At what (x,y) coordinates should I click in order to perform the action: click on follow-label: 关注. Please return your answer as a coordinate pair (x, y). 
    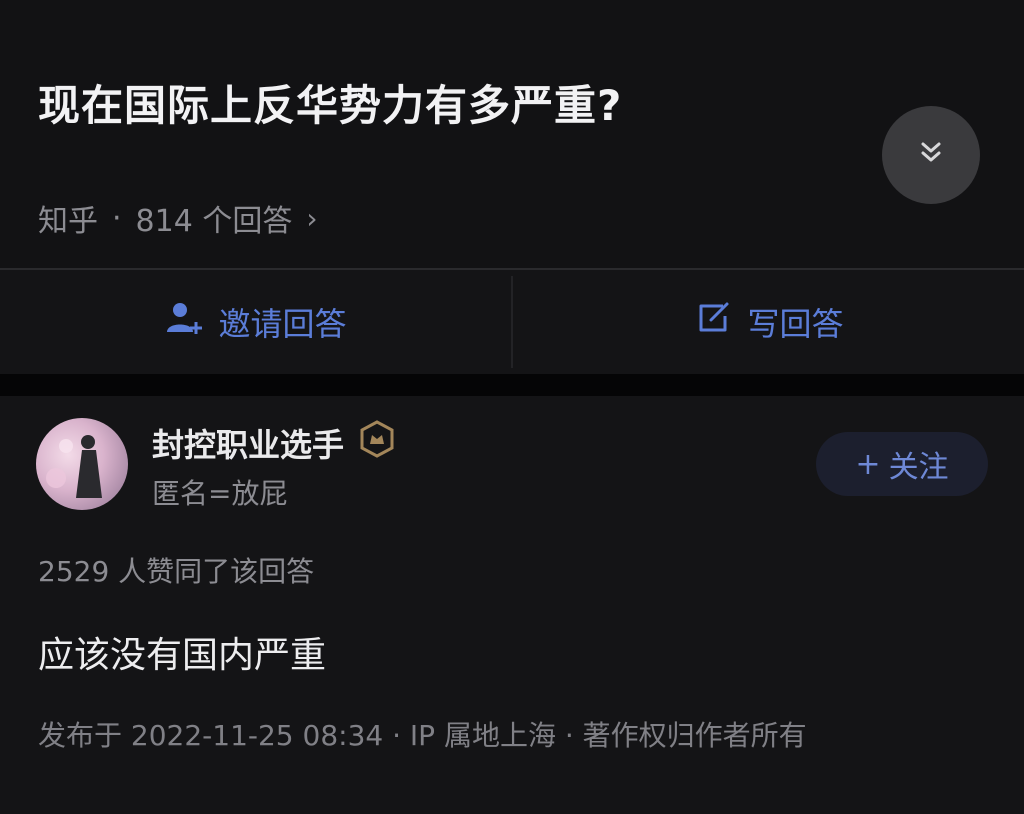
    Looking at the image, I should click on (918, 467).